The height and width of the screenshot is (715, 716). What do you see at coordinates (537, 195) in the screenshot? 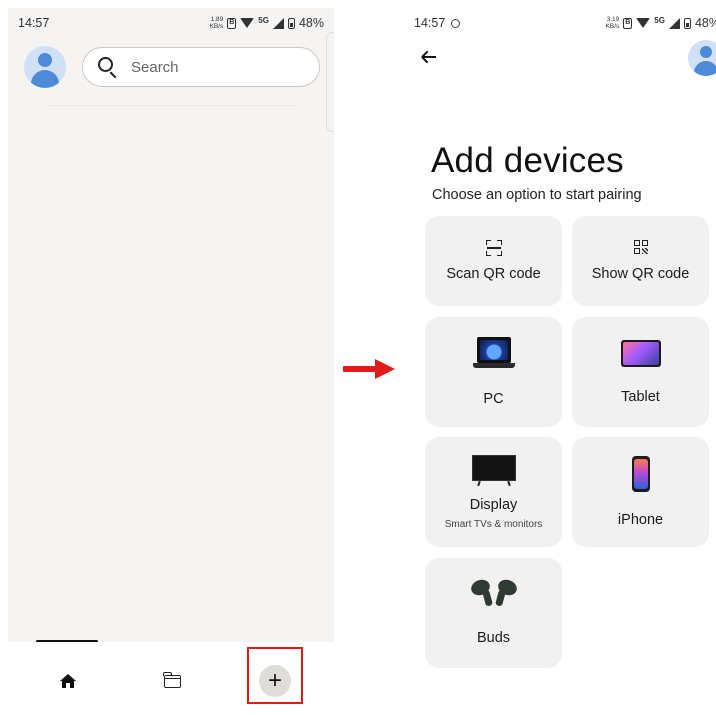
I see `page-subtitle: Choose an option to start pairing` at bounding box center [537, 195].